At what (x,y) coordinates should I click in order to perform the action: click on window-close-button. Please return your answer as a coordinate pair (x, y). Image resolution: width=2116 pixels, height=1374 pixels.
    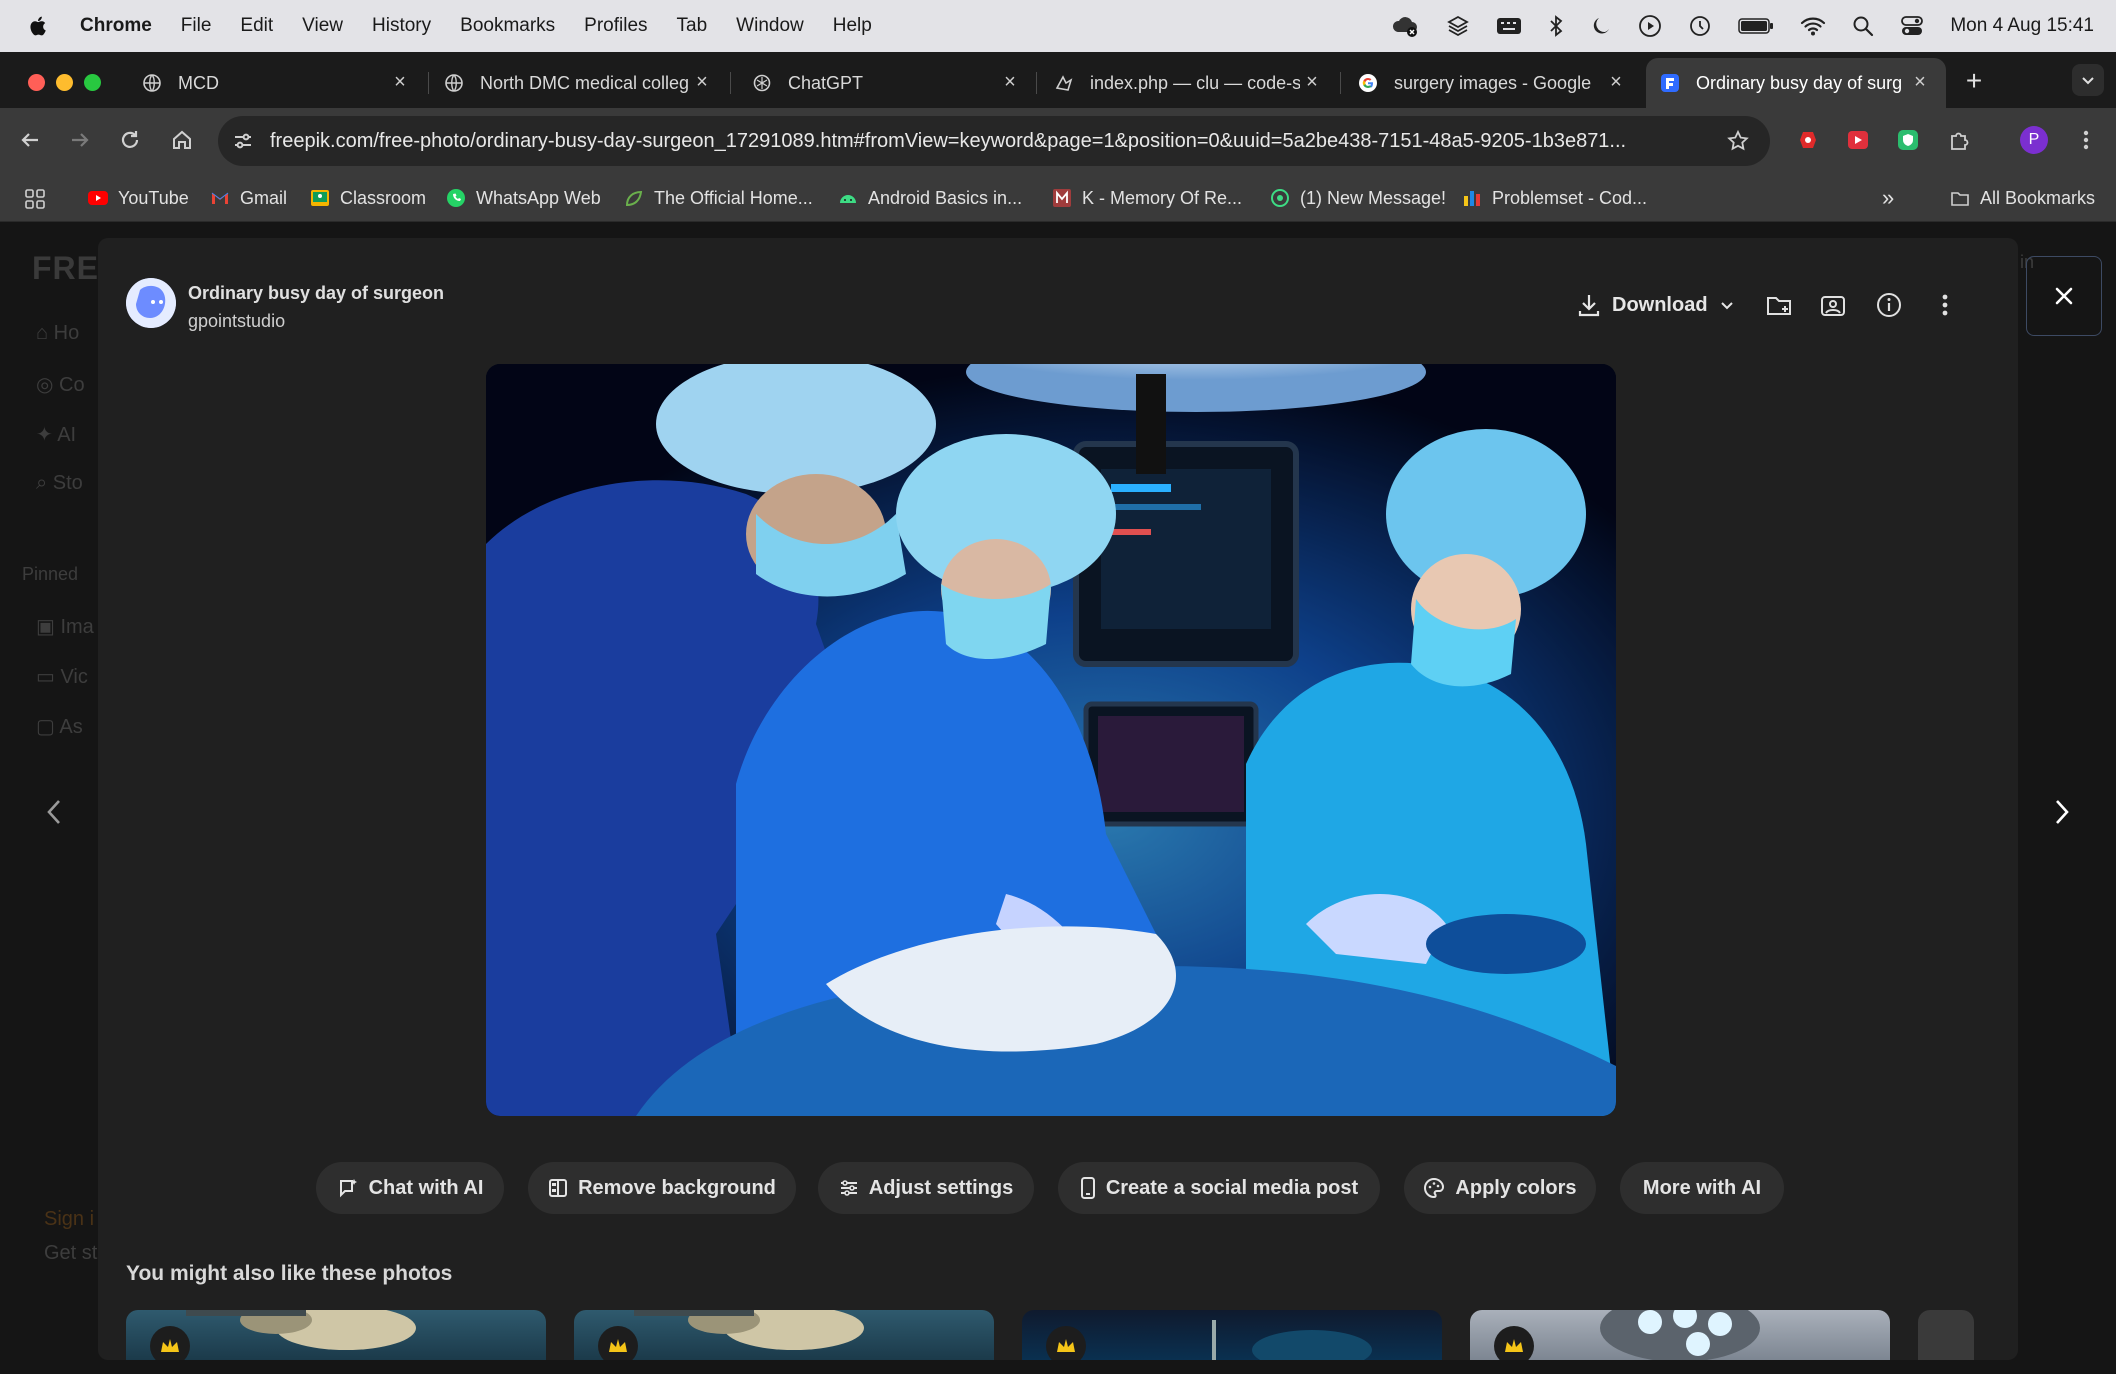
    Looking at the image, I should click on (36, 82).